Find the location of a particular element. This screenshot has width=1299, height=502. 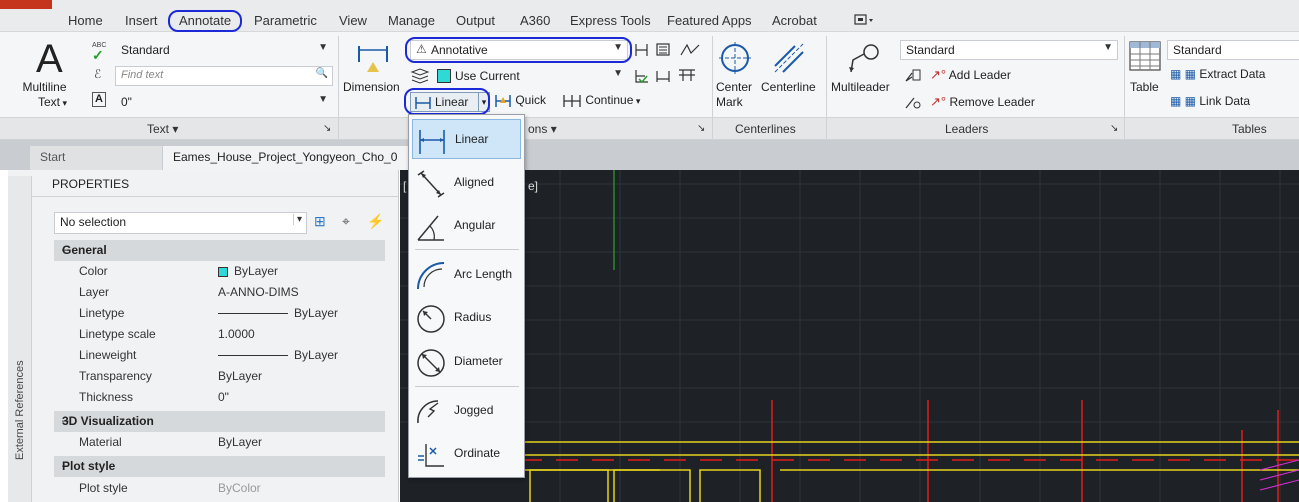

centerline-icon is located at coordinates (789, 59).